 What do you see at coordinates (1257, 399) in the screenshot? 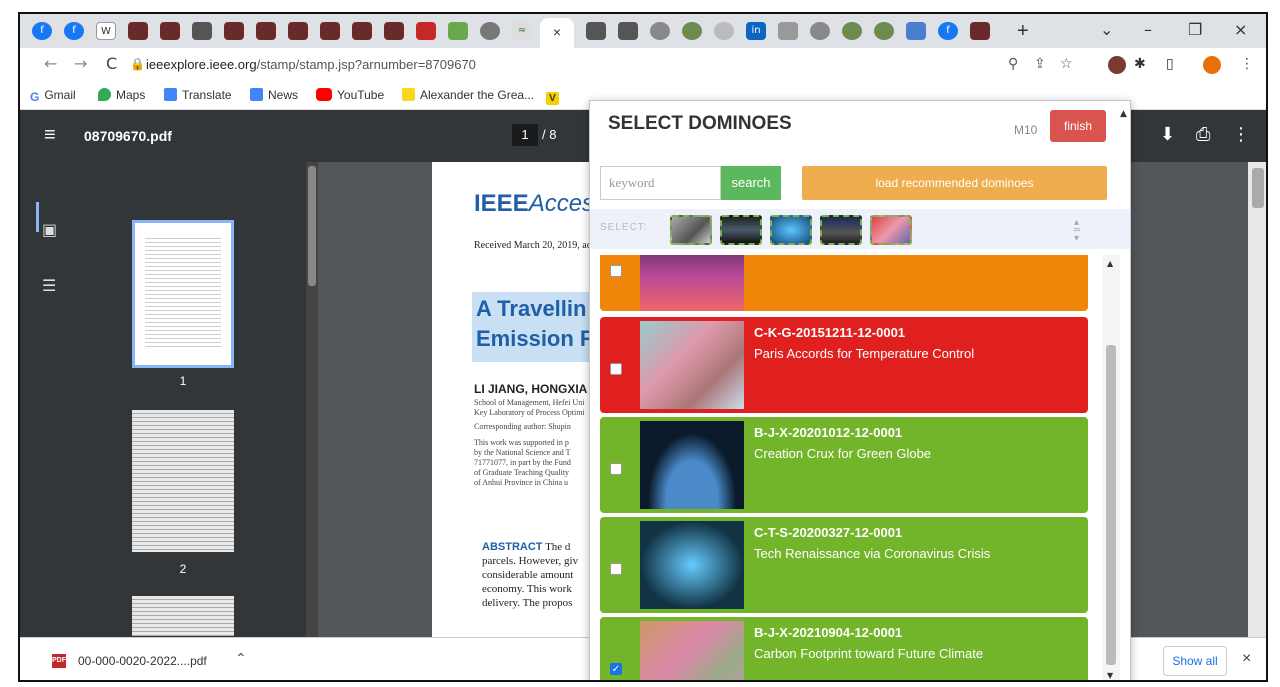
I see `document-scrollbar` at bounding box center [1257, 399].